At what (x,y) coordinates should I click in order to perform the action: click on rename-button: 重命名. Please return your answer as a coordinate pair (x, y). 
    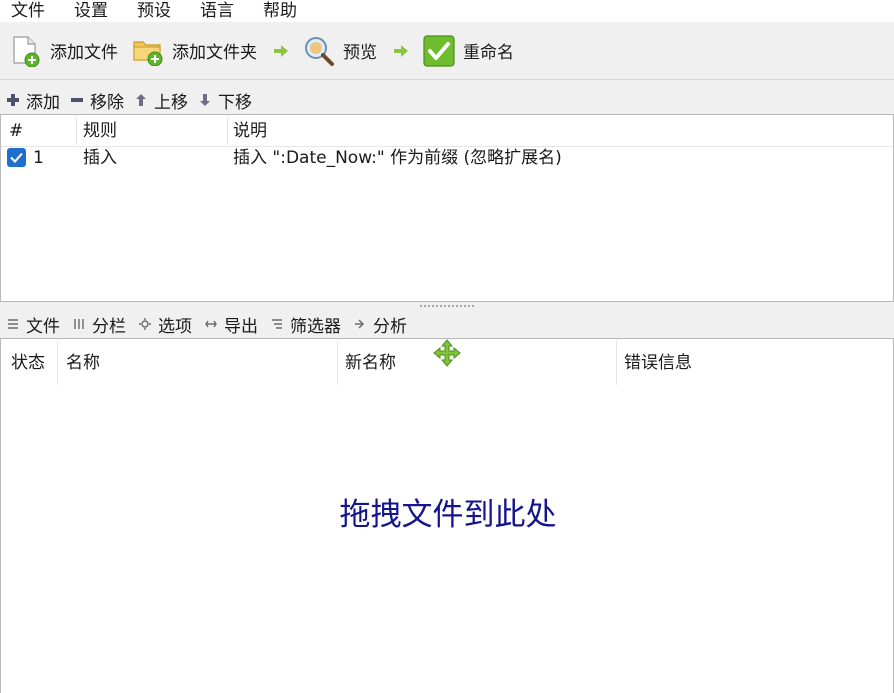
    Looking at the image, I should click on (468, 51).